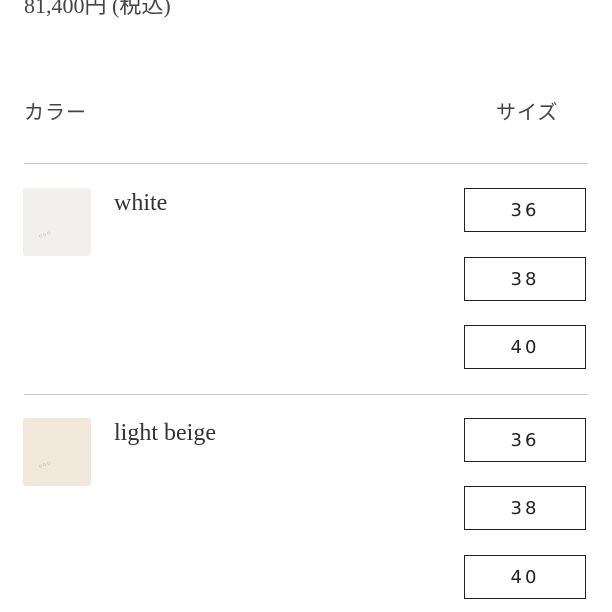  What do you see at coordinates (55, 112) in the screenshot?
I see `color-column-header: カラー` at bounding box center [55, 112].